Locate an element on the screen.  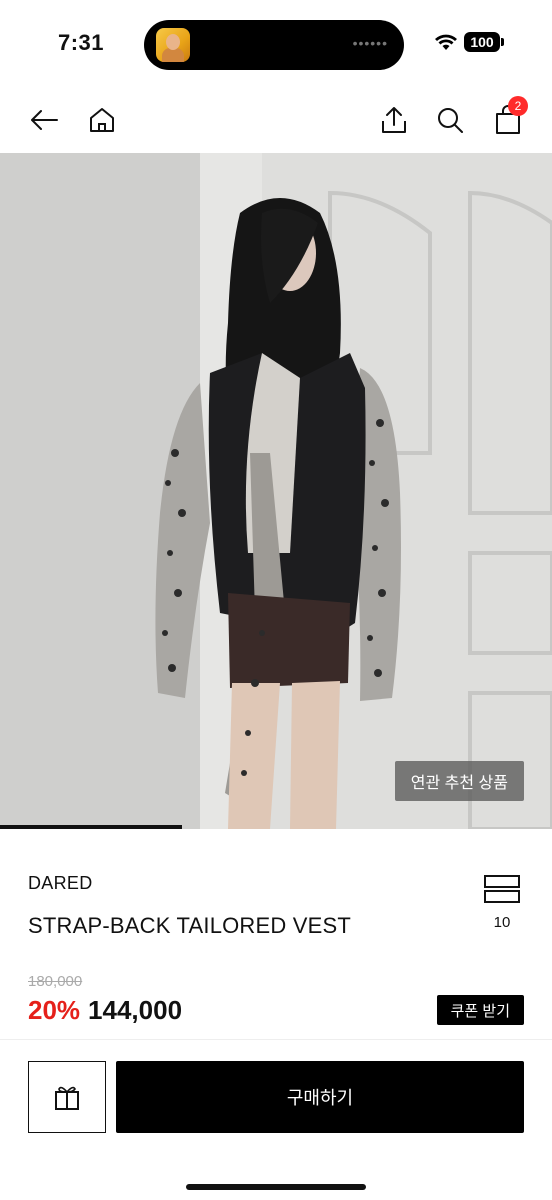
share-icon is located at coordinates (394, 120).